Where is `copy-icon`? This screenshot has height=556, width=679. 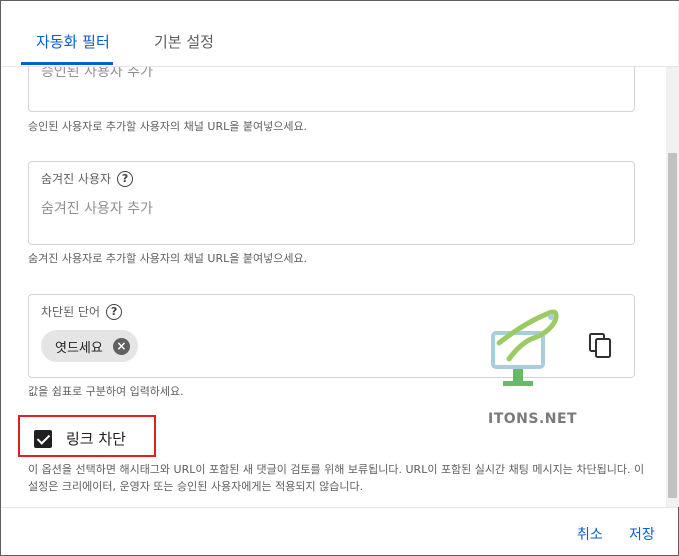 copy-icon is located at coordinates (601, 346).